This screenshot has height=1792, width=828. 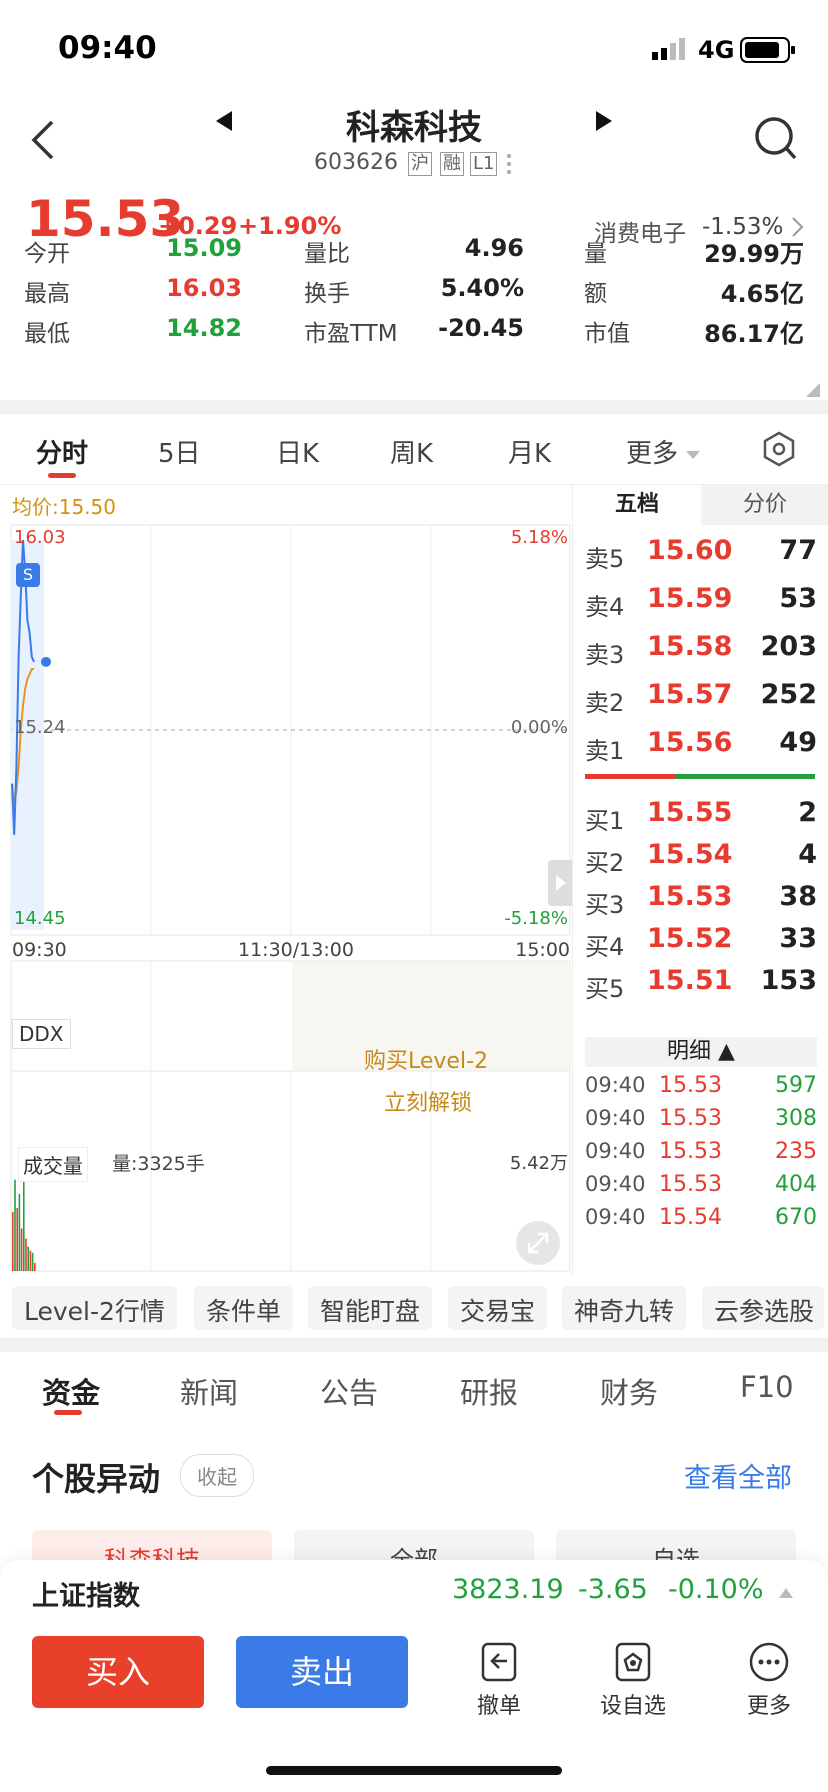 What do you see at coordinates (118, 1672) in the screenshot?
I see `buy-button: 买入` at bounding box center [118, 1672].